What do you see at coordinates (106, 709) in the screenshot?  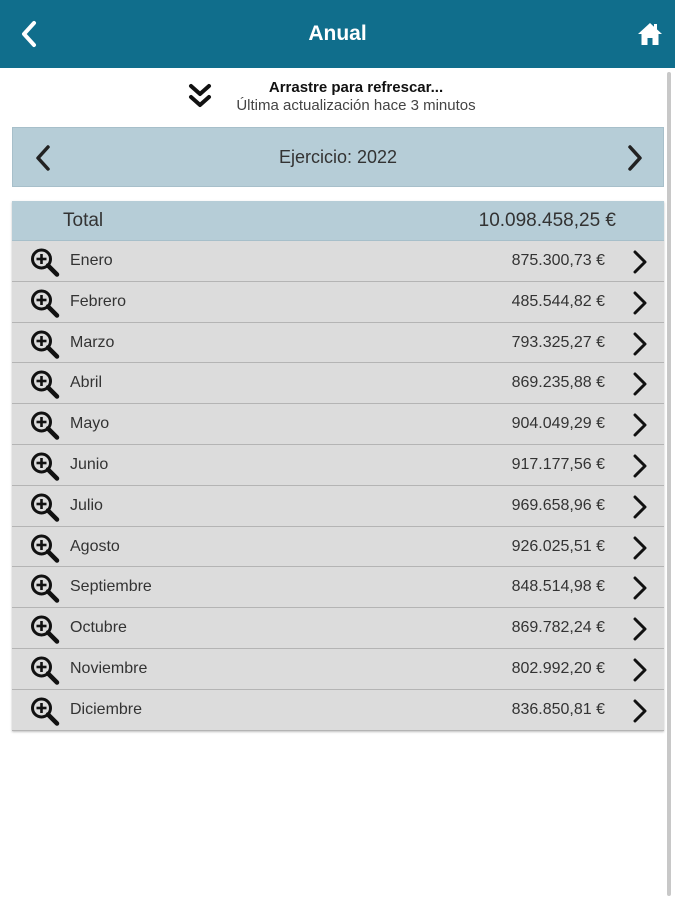 I see `month-name: Diciembre` at bounding box center [106, 709].